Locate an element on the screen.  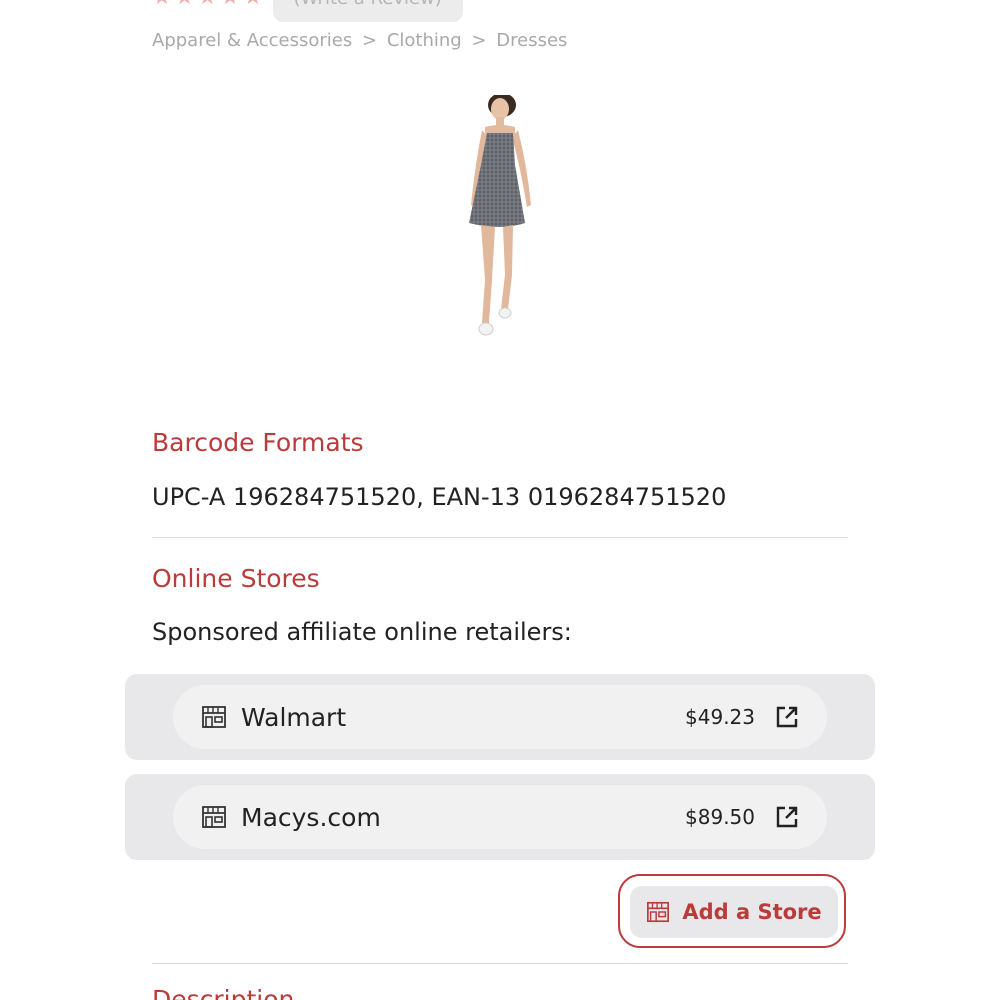
store-card: Macys.com $89.50 is located at coordinates (500, 817).